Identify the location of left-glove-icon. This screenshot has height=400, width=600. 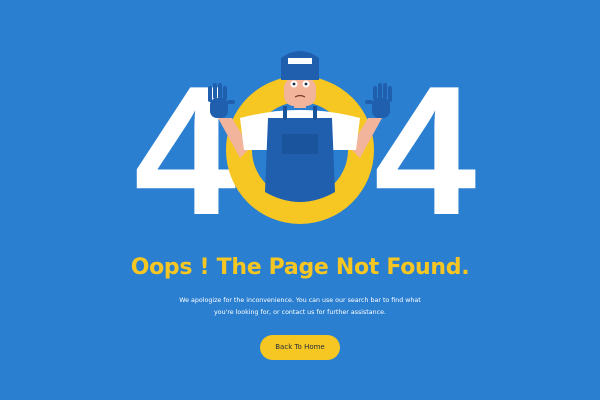
(221, 100).